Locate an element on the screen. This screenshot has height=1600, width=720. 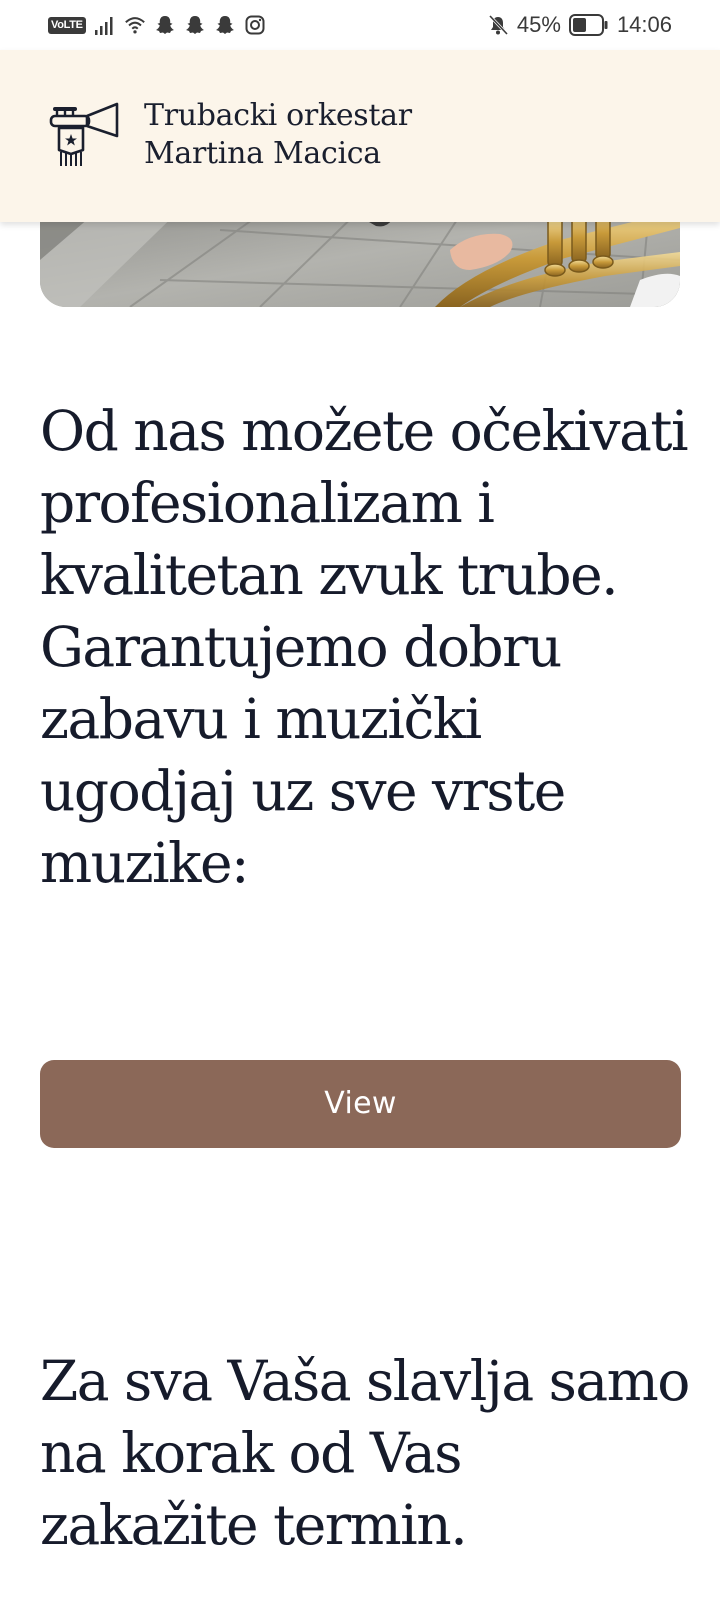
site-brand-name: Trubacki orkestar Martina Macica is located at coordinates (278, 135).